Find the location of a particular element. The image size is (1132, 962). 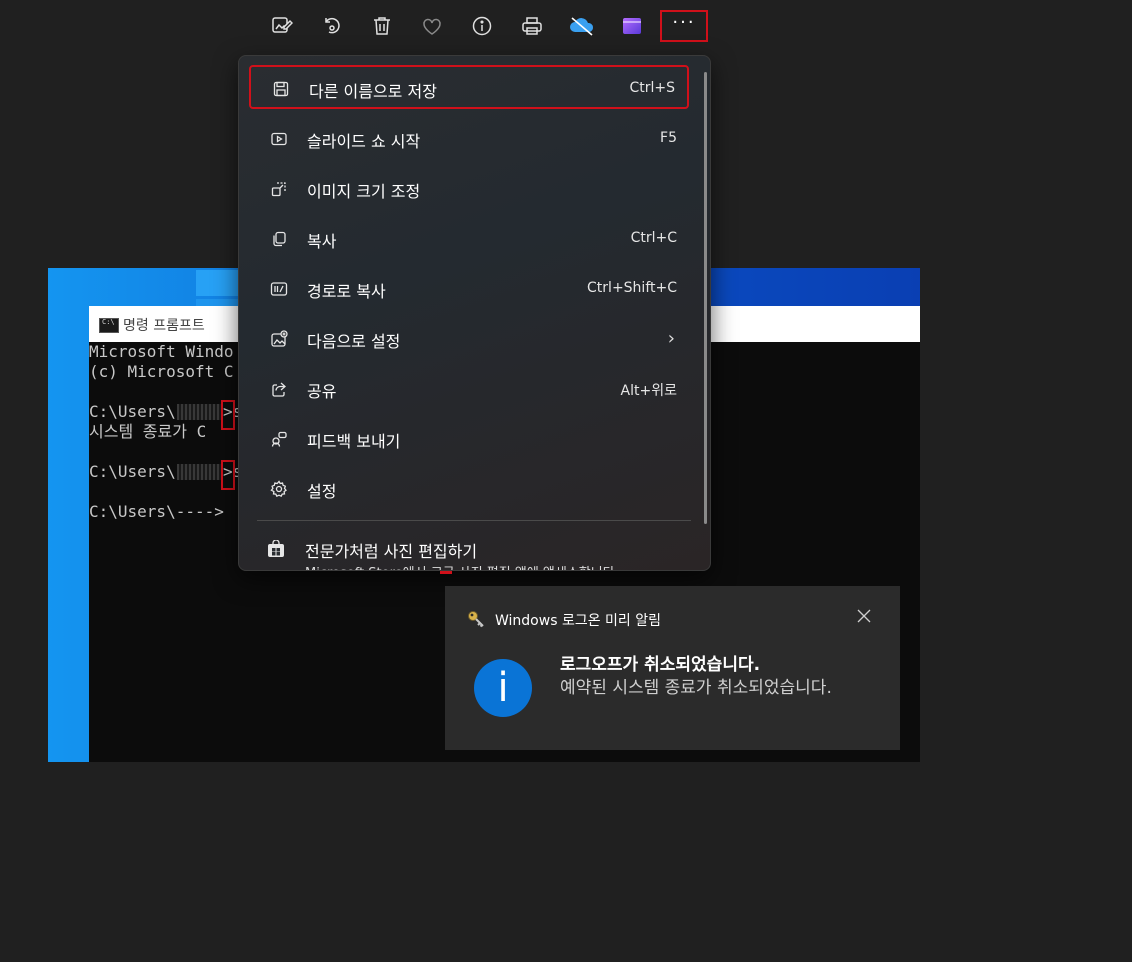

menu-item-label: 경로로 복사 is located at coordinates (346, 291).